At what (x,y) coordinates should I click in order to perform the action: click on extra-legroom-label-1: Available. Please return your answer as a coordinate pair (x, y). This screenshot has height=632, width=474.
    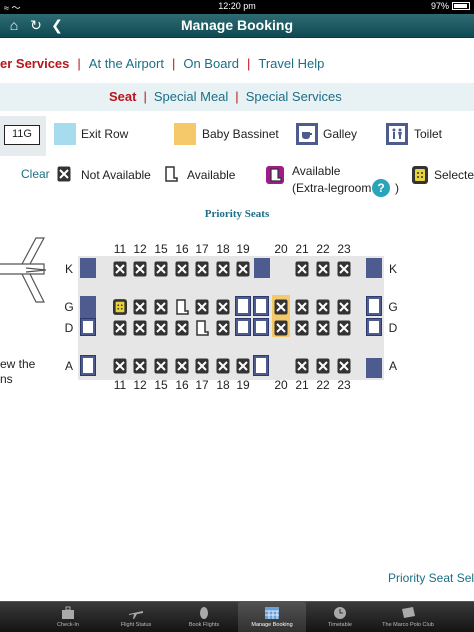
    Looking at the image, I should click on (316, 171).